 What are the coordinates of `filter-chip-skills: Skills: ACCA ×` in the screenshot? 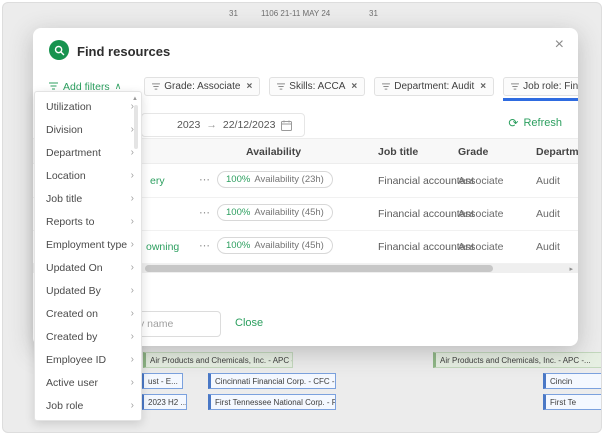 It's located at (317, 86).